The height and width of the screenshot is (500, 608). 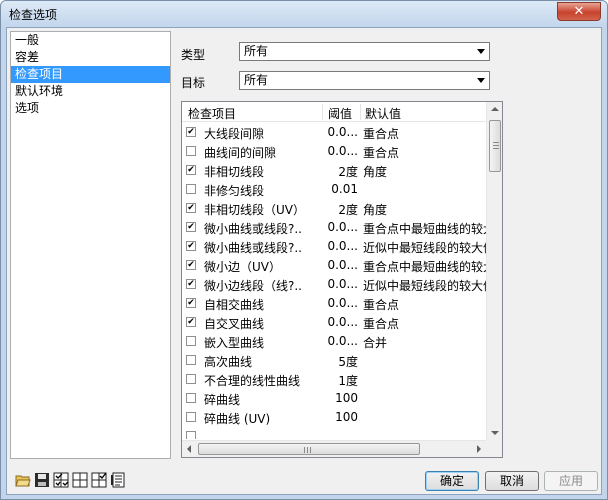 I want to click on category-item: 选项, so click(x=90, y=108).